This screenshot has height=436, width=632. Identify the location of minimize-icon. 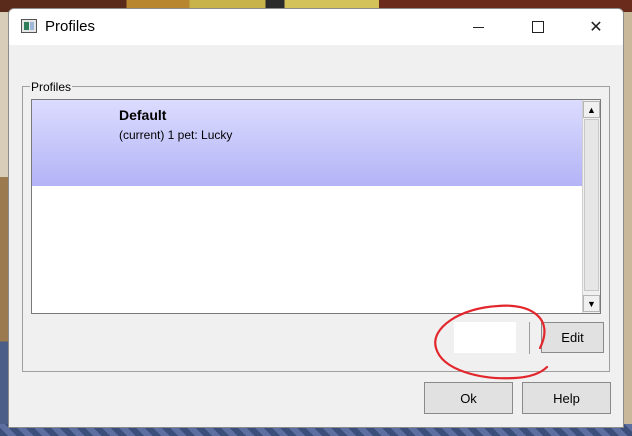
(478, 27).